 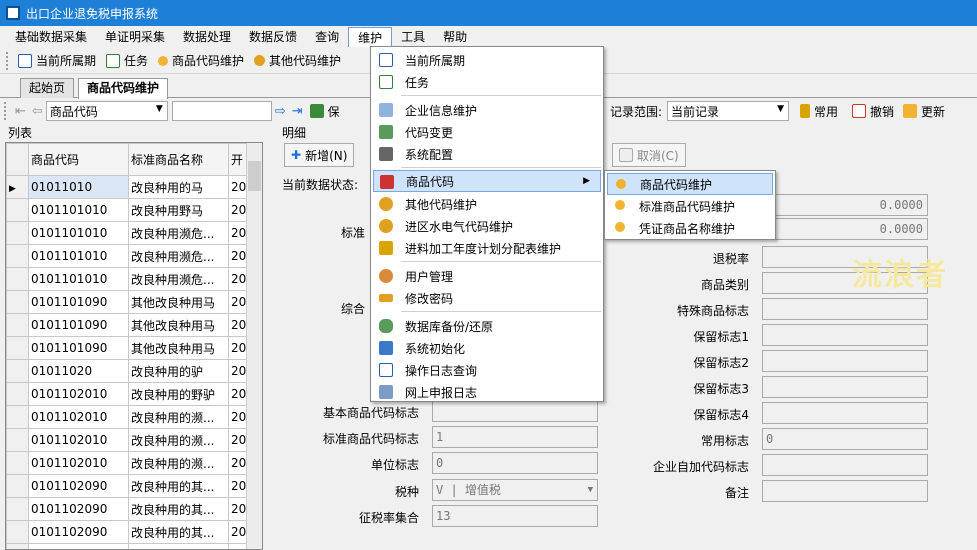 What do you see at coordinates (487, 181) in the screenshot?
I see `menu-item-product-code: 商品代码 ▶` at bounding box center [487, 181].